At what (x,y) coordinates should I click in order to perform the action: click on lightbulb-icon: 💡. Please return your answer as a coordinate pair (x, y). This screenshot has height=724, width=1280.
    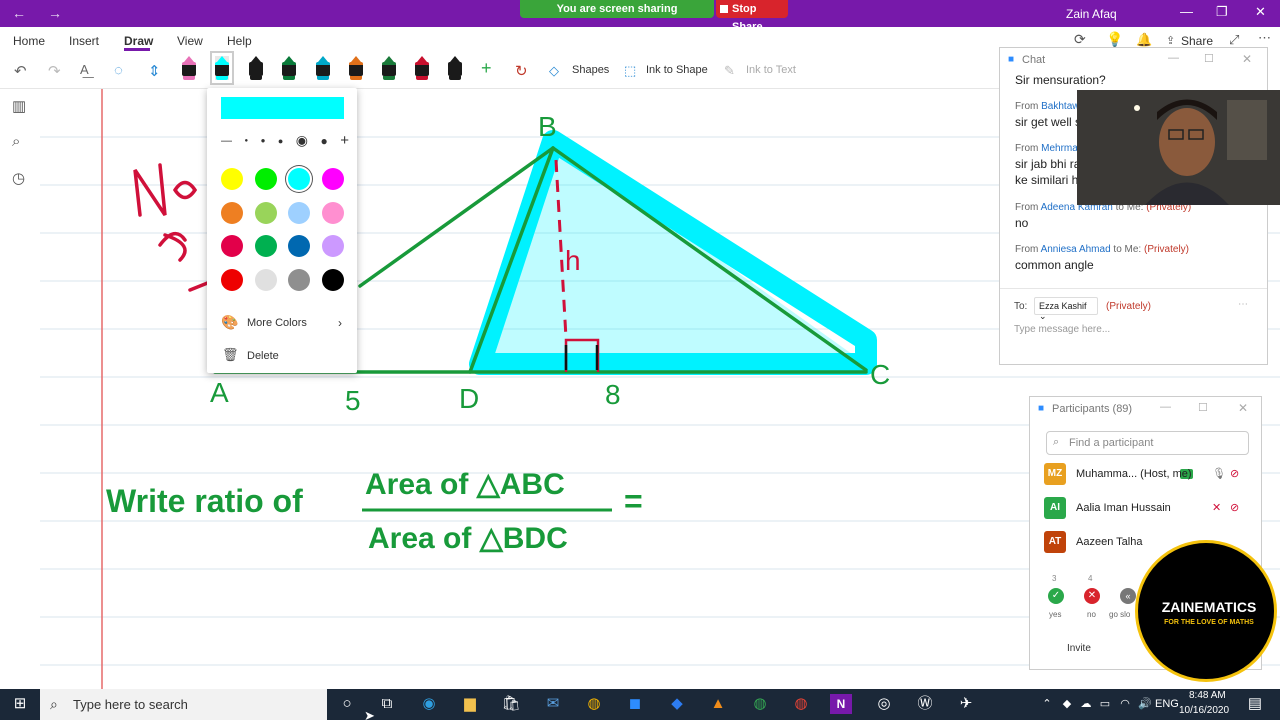
    Looking at the image, I should click on (1114, 39).